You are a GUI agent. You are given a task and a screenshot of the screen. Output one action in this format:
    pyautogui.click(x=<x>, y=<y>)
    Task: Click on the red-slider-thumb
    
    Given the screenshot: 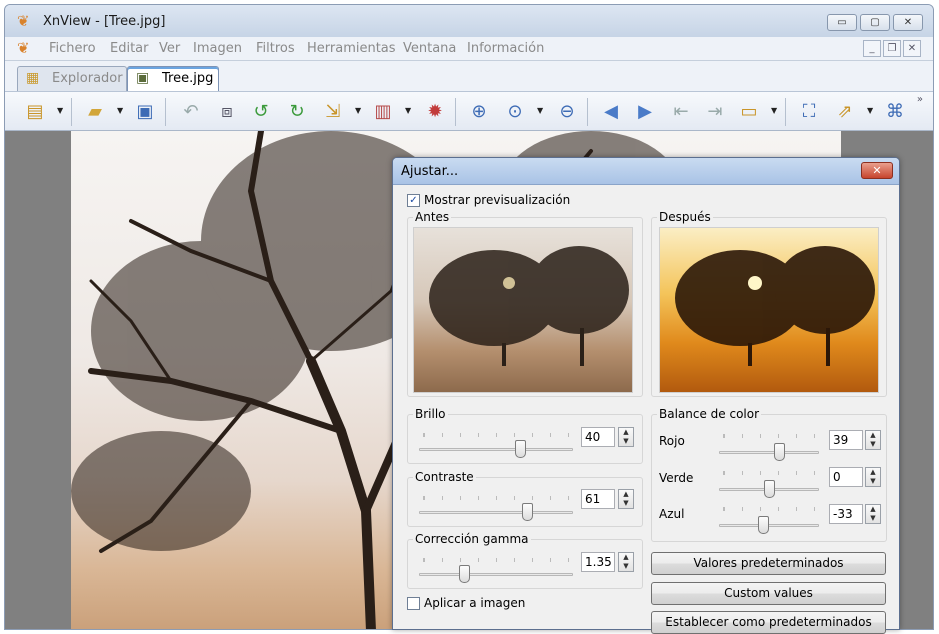 What is the action you would take?
    pyautogui.click(x=780, y=452)
    